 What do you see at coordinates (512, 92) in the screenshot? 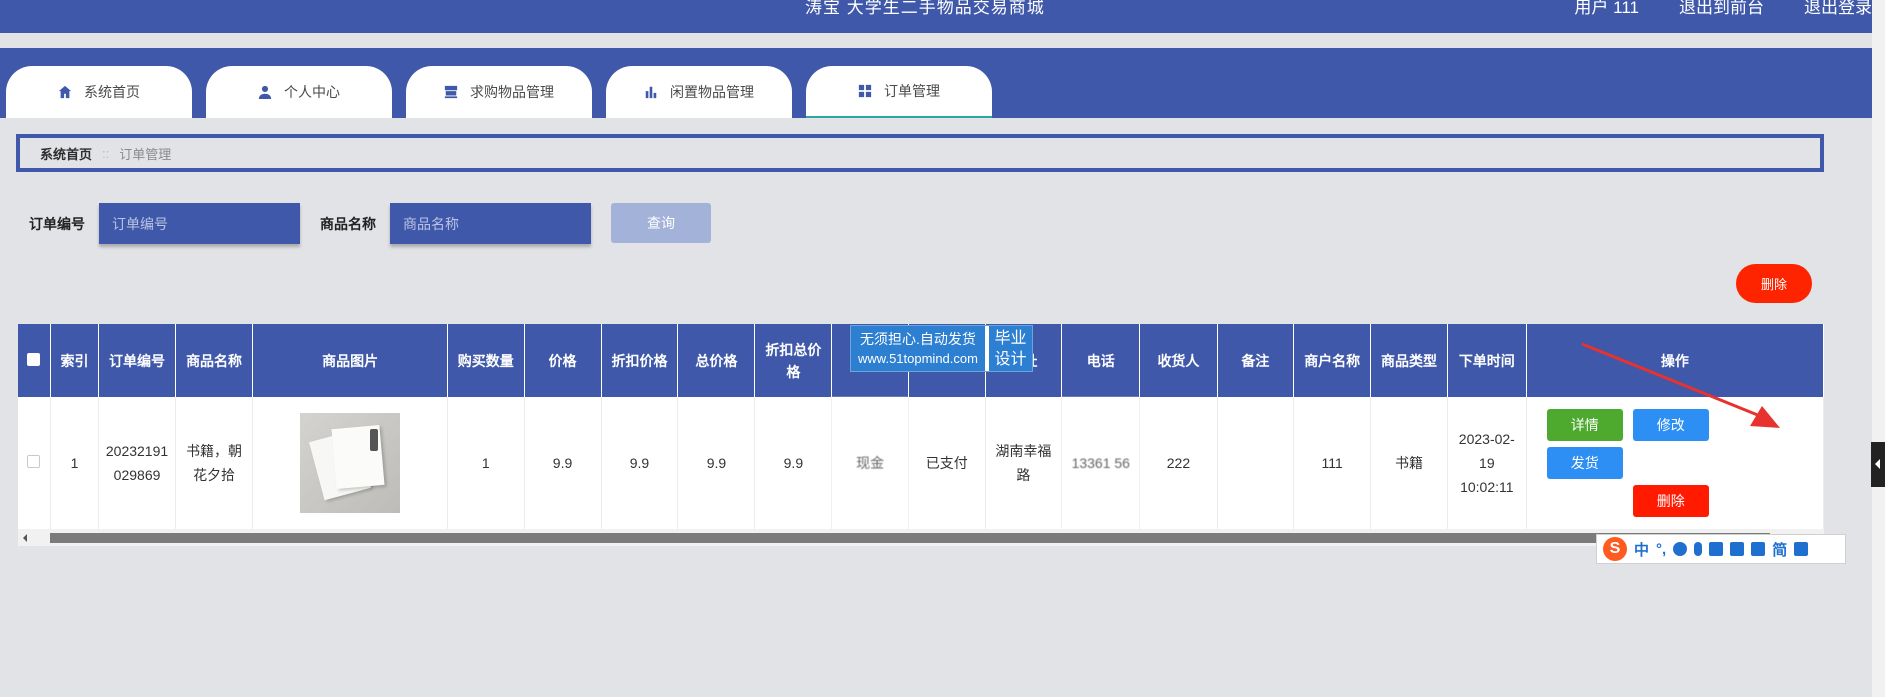
I see `tab-wanted-items-label: 求购物品管理` at bounding box center [512, 92].